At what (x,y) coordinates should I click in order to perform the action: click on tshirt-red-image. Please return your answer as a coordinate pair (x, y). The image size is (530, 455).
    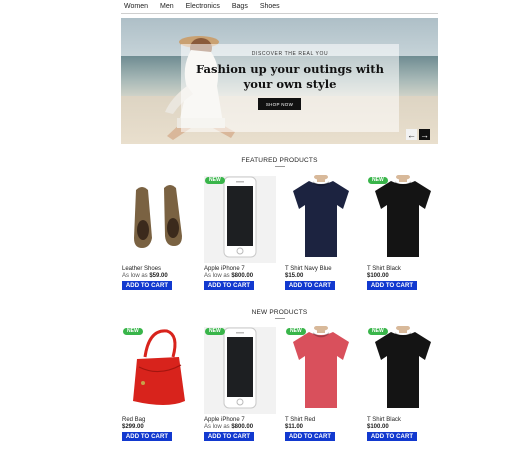
    Looking at the image, I should click on (321, 370).